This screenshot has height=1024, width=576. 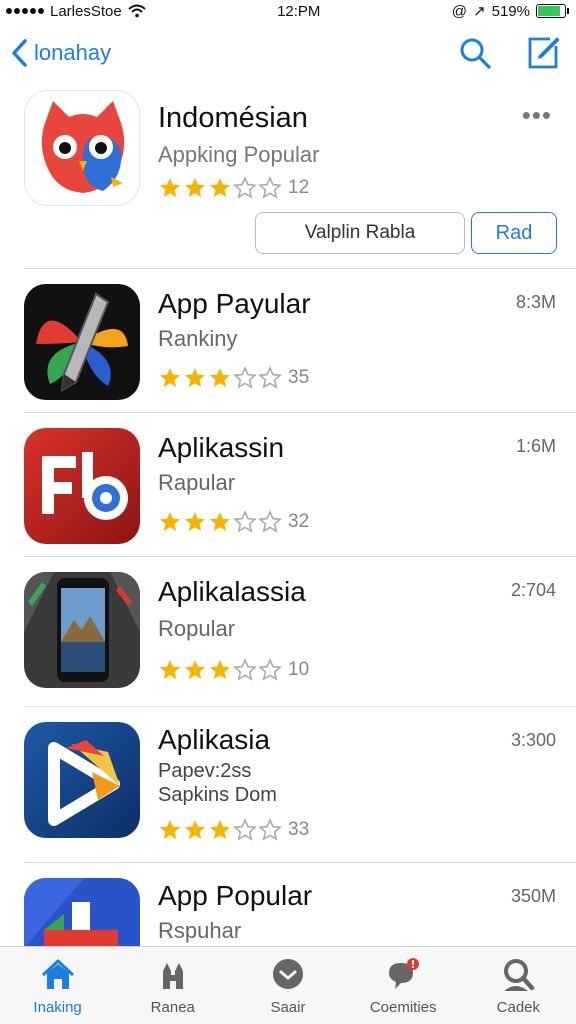 What do you see at coordinates (58, 986) in the screenshot?
I see `tab-inaking: Inaking` at bounding box center [58, 986].